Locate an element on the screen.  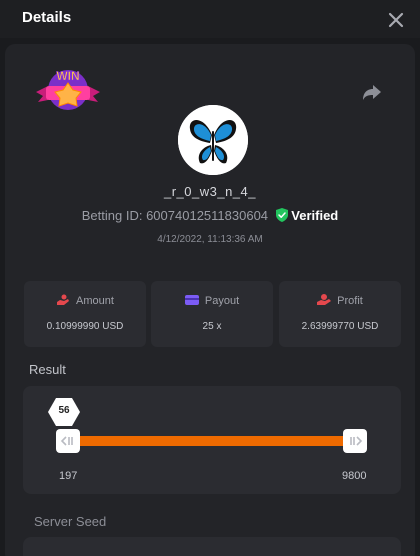
win-badge: WIN is located at coordinates (68, 92).